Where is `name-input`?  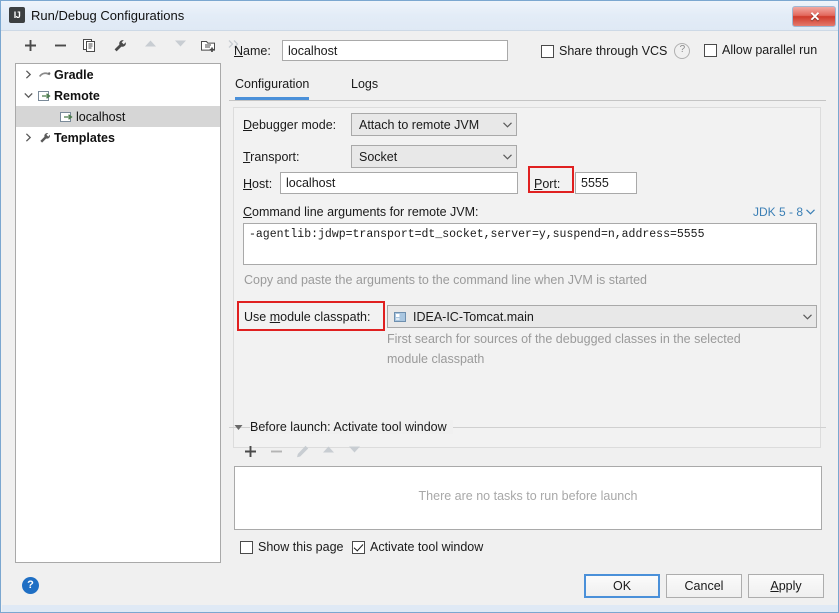
name-input is located at coordinates (395, 50).